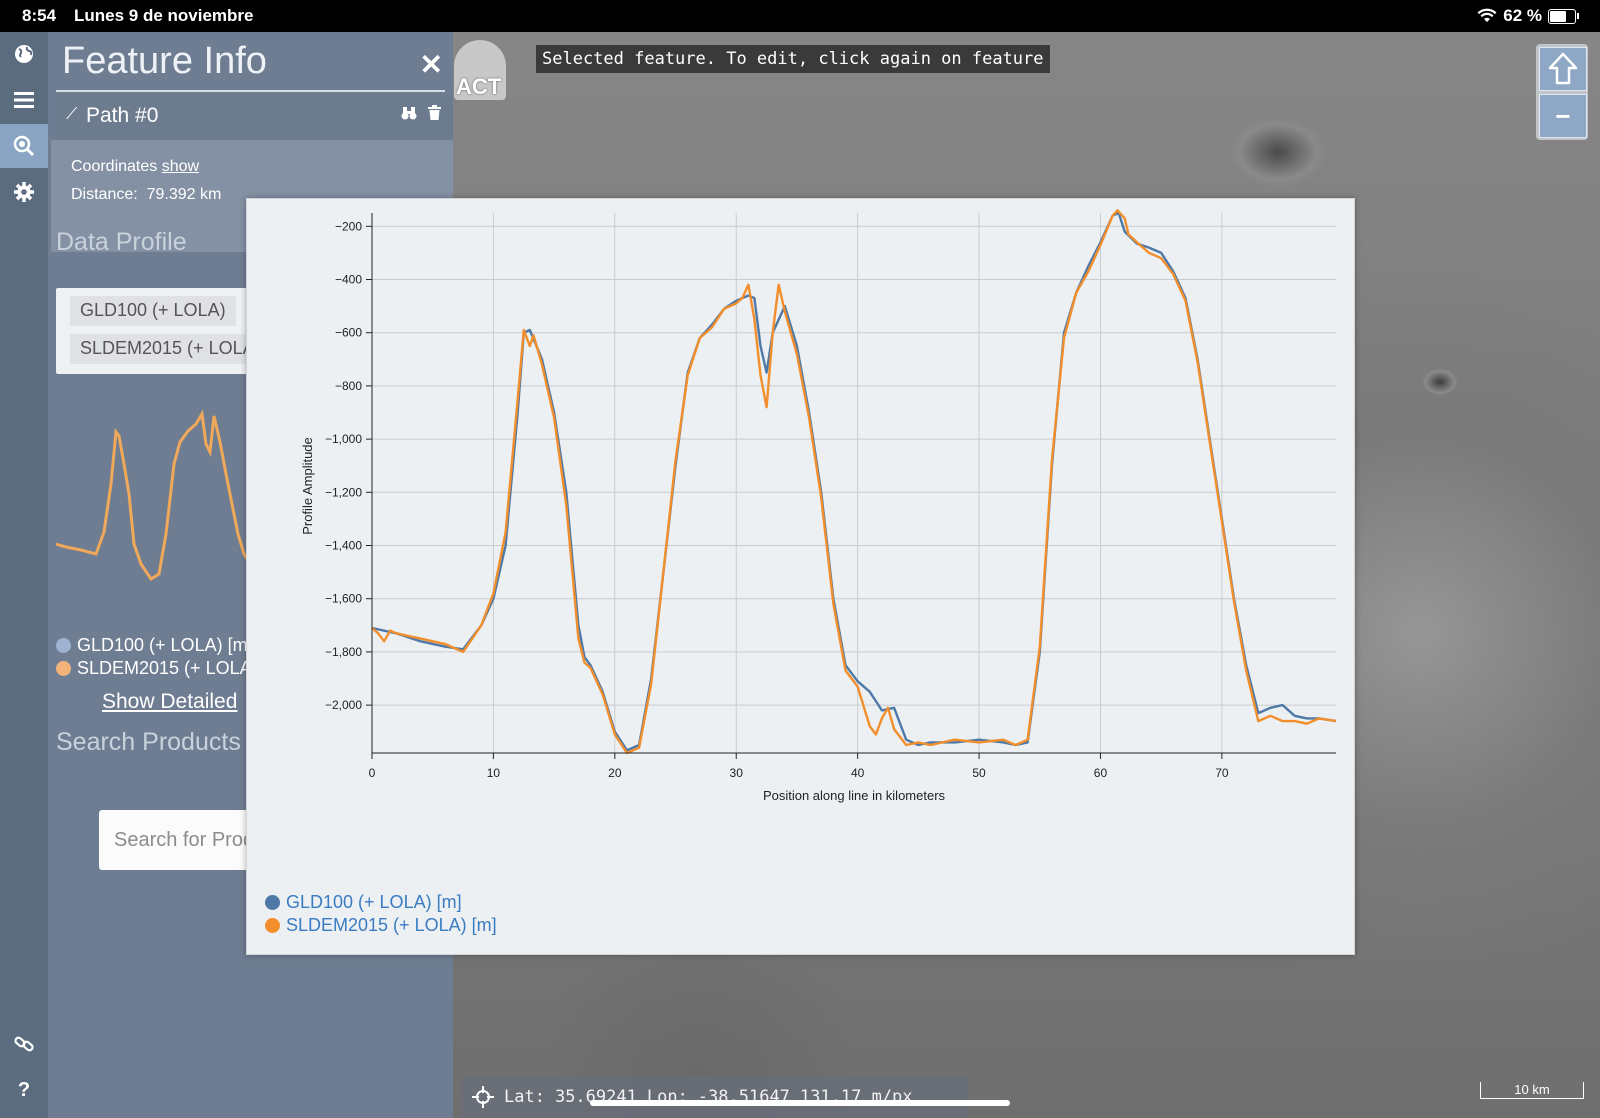 The width and height of the screenshot is (1600, 1118). I want to click on scale-bar: 10 km, so click(1532, 1090).